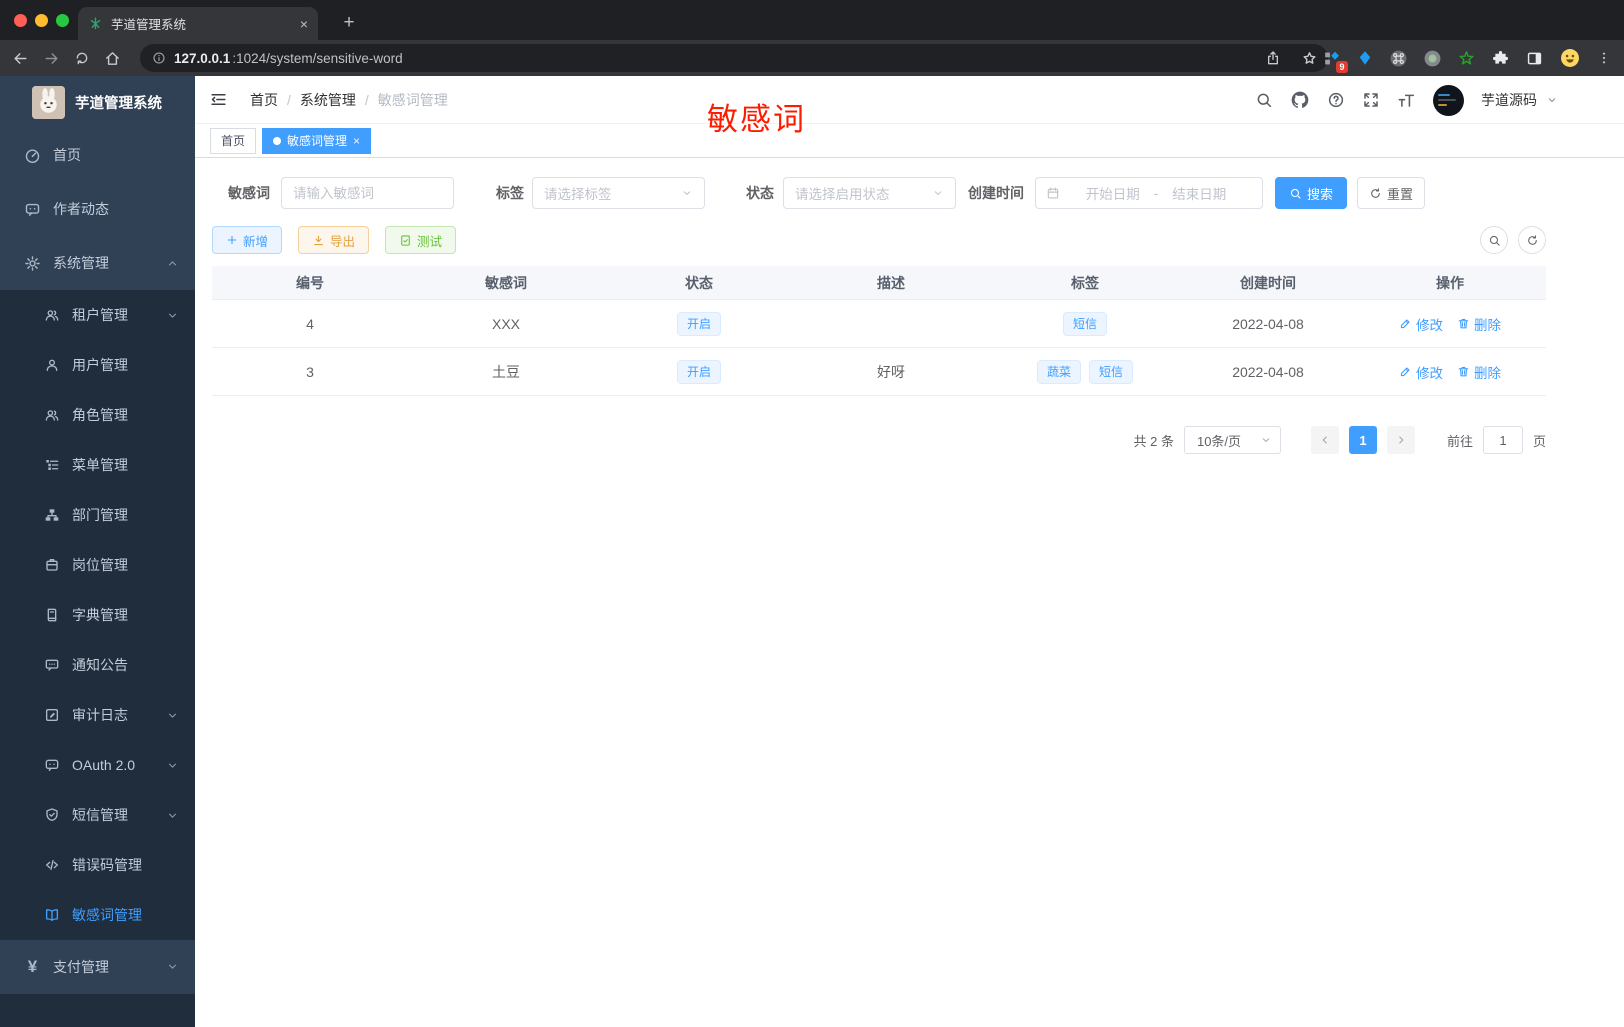 This screenshot has height=1027, width=1624. I want to click on back-icon, so click(20, 58).